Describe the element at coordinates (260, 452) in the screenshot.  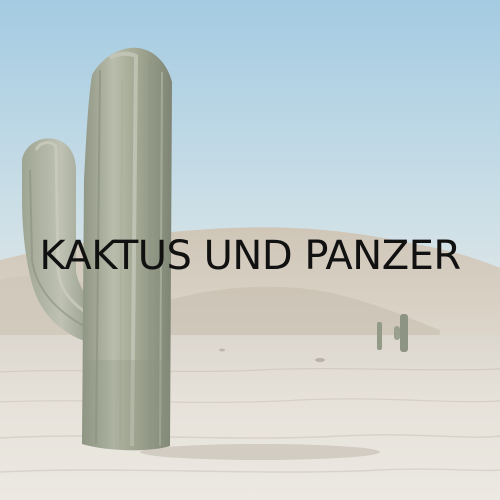
I see `cactus-shadow` at that location.